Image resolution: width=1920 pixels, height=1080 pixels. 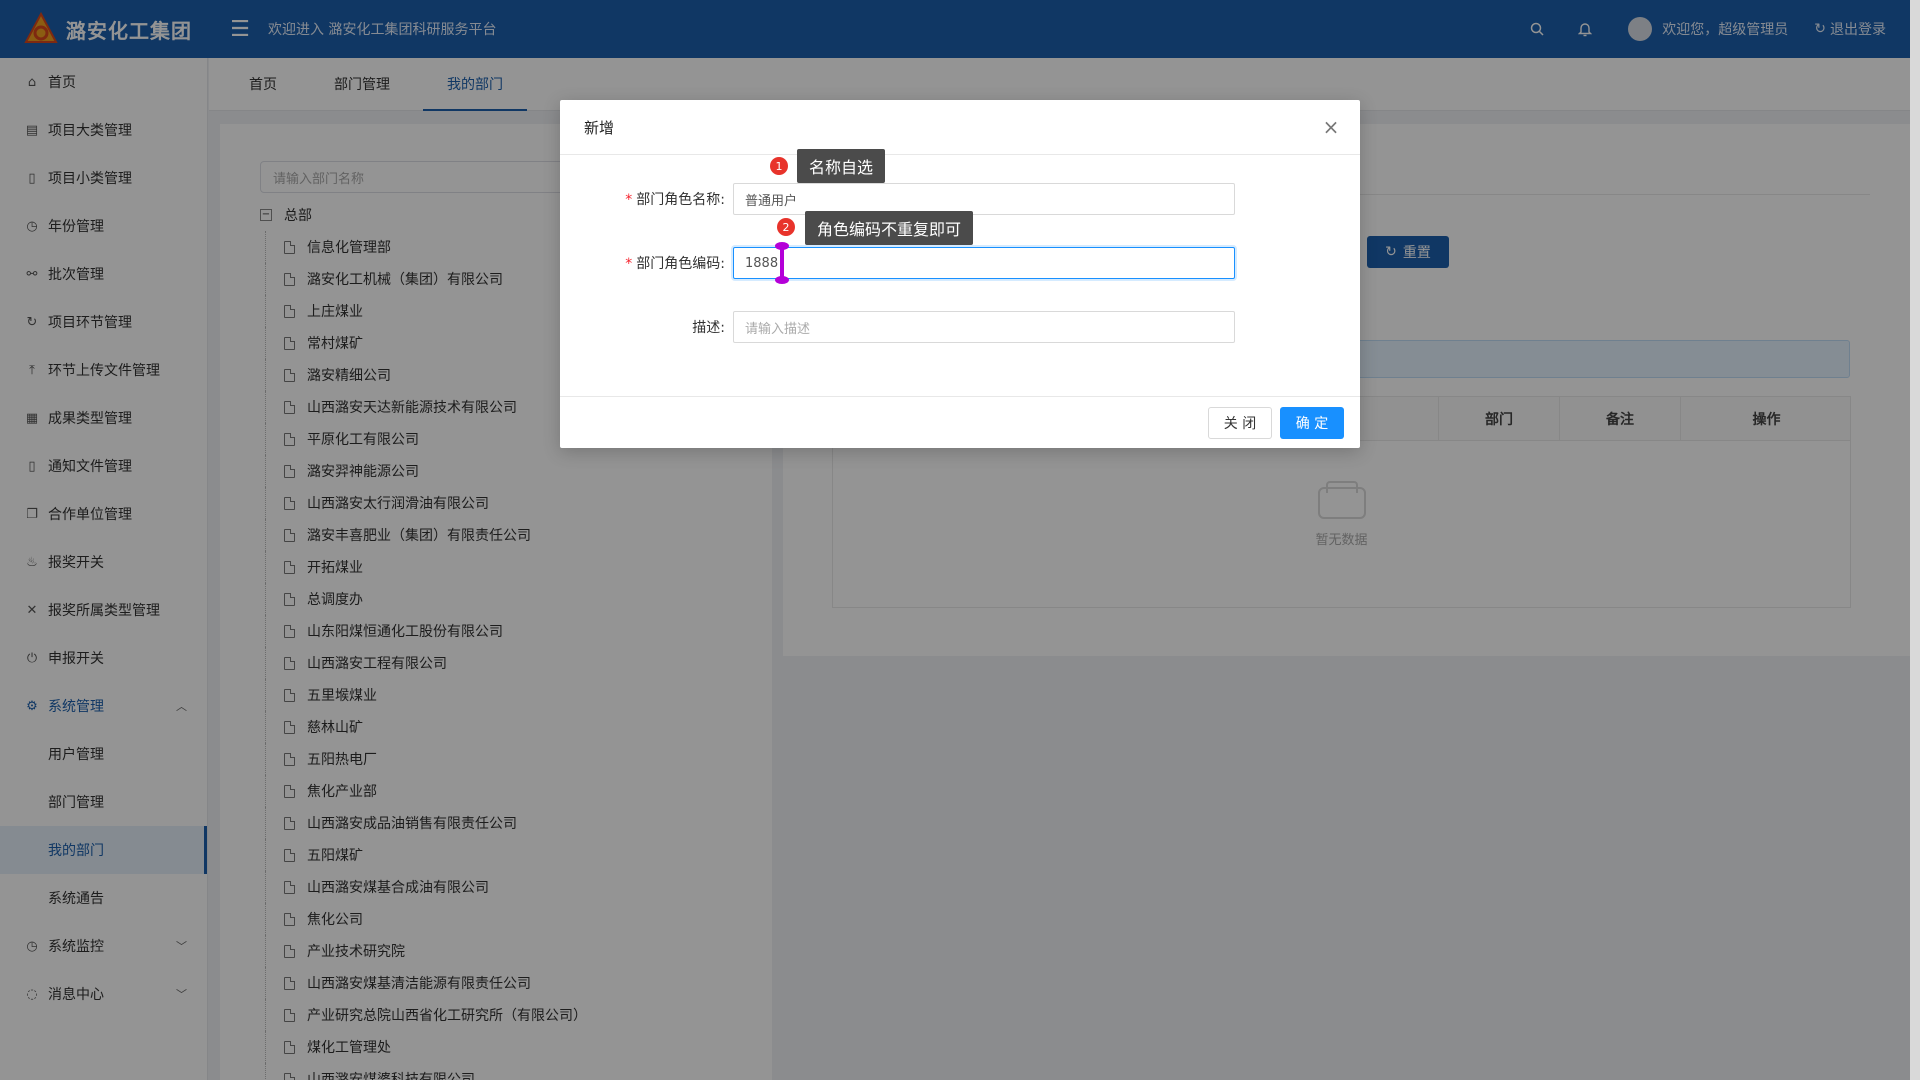 I want to click on close-icon: ×, so click(x=1331, y=127).